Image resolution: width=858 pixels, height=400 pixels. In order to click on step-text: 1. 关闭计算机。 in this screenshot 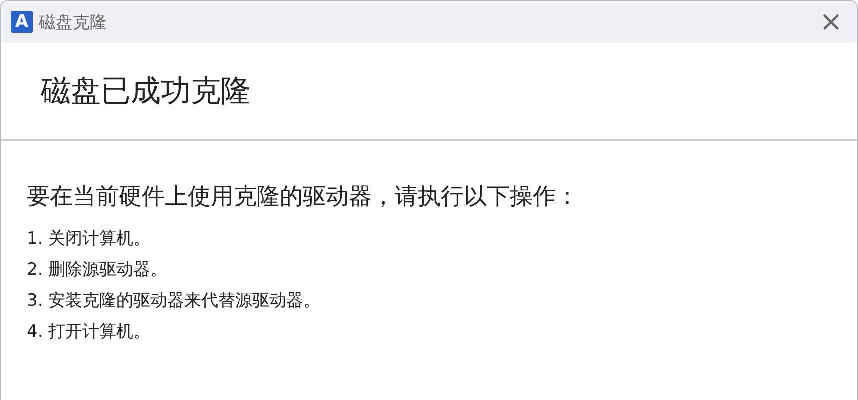, I will do `click(89, 239)`.